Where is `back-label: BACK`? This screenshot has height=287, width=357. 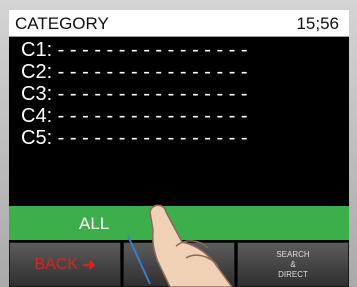 back-label: BACK is located at coordinates (56, 264).